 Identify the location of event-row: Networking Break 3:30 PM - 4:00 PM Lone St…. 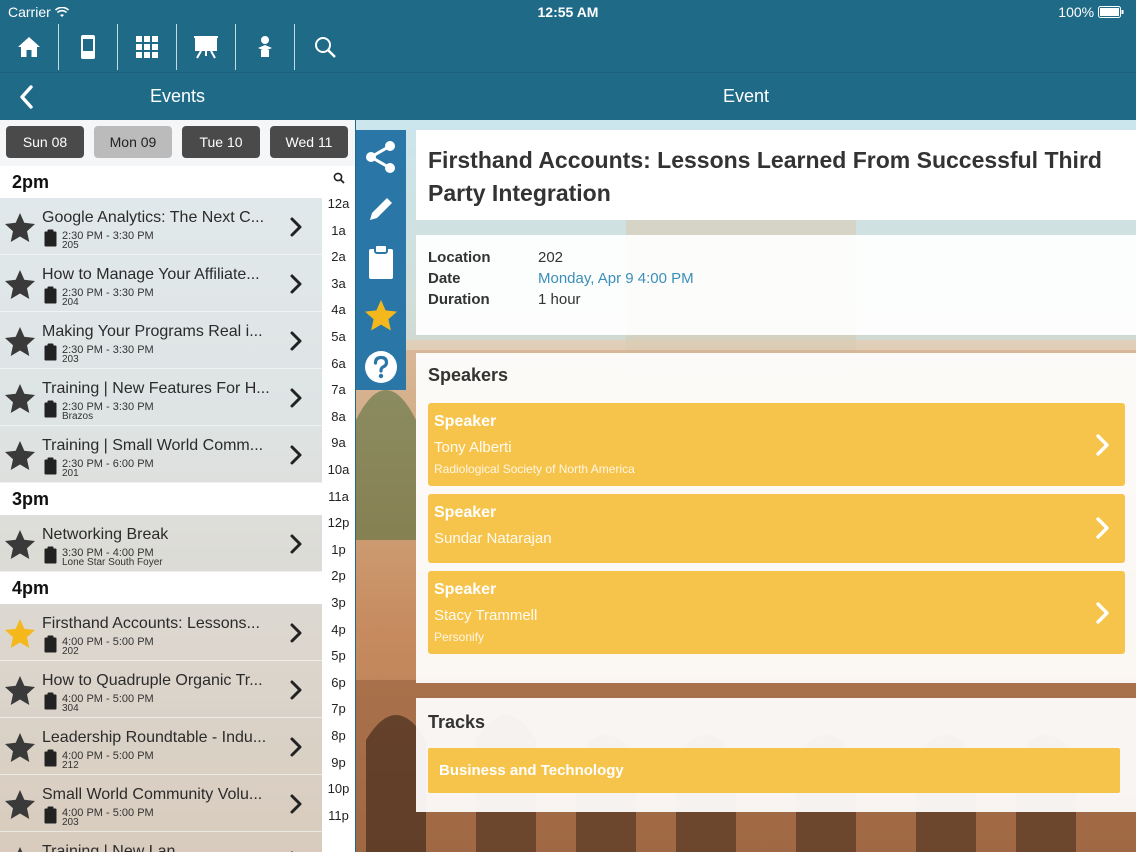
(161, 543).